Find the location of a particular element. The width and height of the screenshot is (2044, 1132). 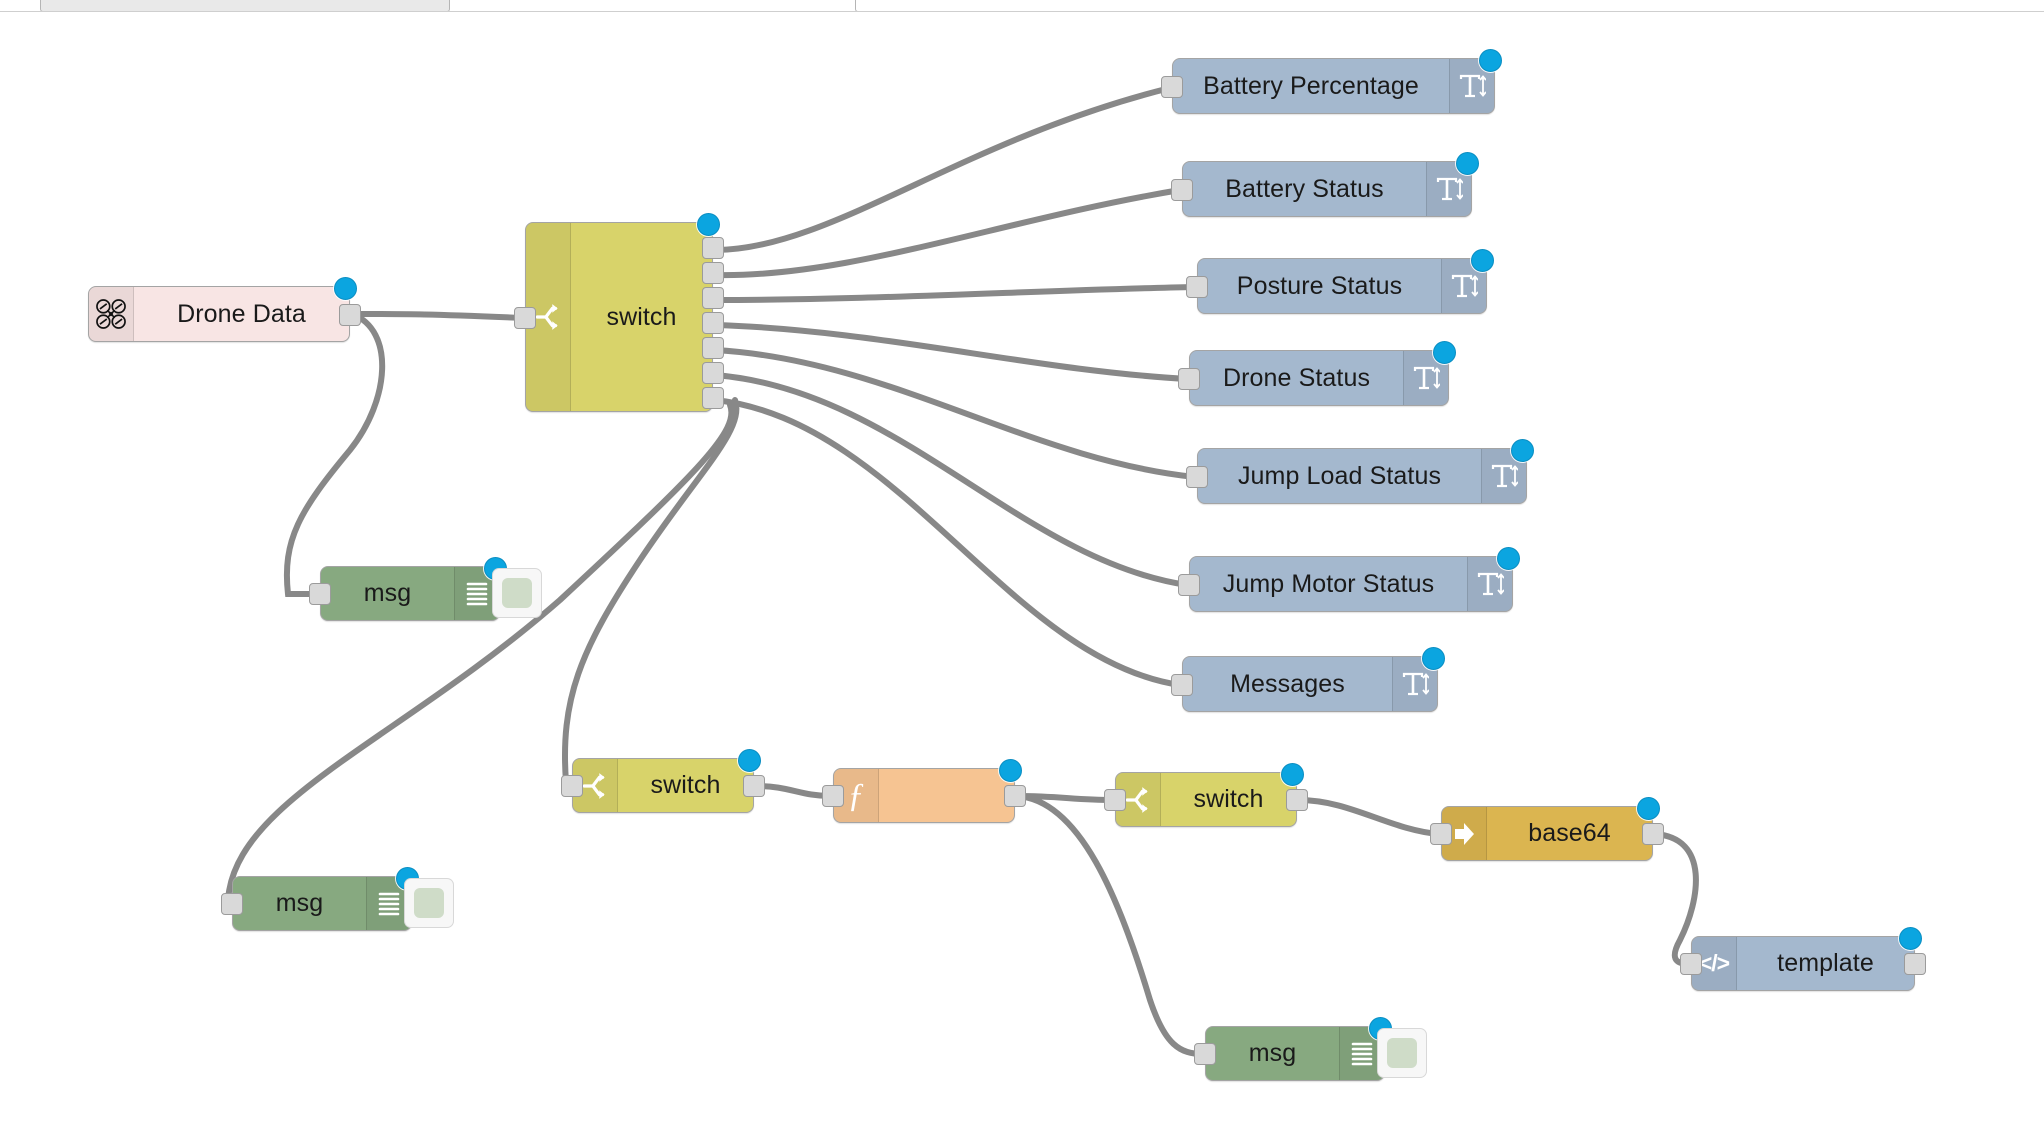

node-jump-load-status: Jump Load Status is located at coordinates (1360, 471).